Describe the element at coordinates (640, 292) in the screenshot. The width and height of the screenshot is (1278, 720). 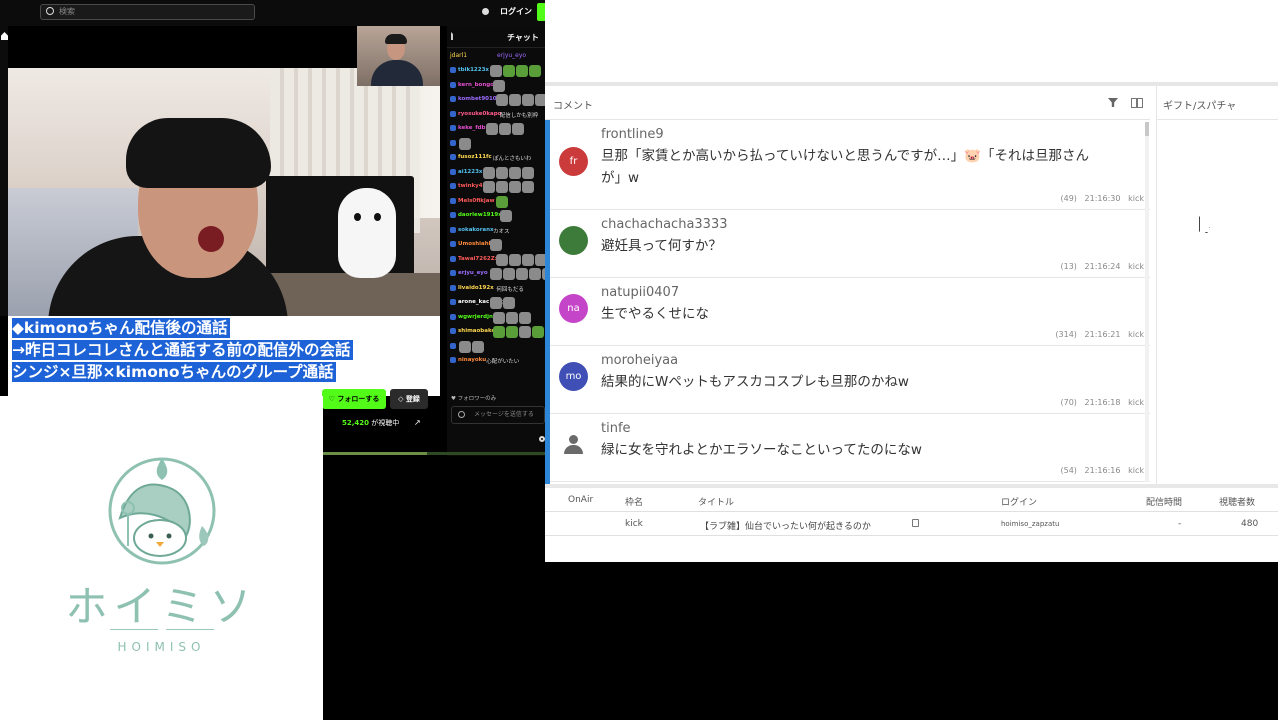
I see `comment-username: natupii0407` at that location.